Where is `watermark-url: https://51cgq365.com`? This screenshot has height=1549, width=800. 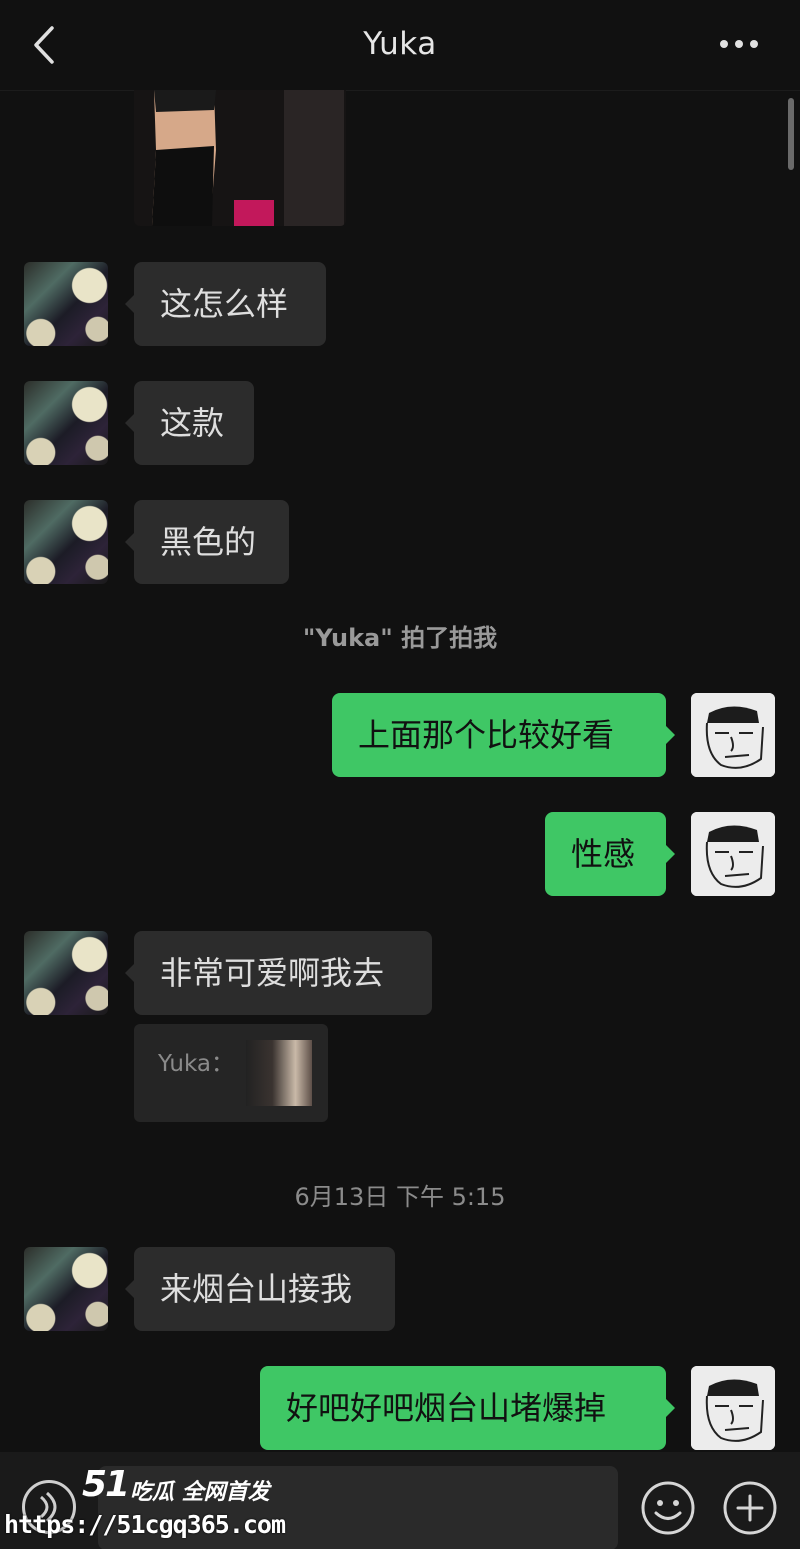
watermark-url: https://51cgq365.com is located at coordinates (145, 1524).